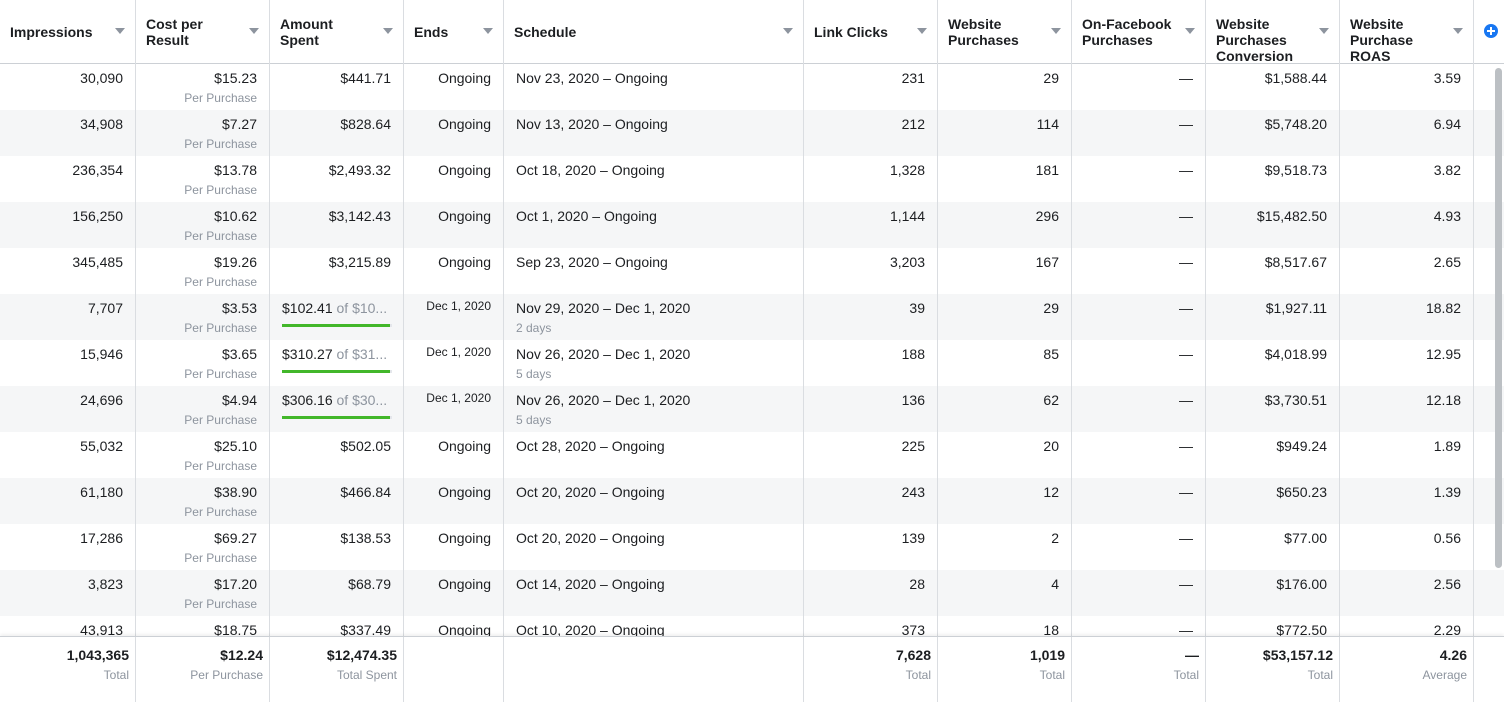 Image resolution: width=1504 pixels, height=702 pixels. Describe the element at coordinates (603, 354) in the screenshot. I see `schedule-value: Nov 26, 2020 – Dec 1, 2020` at that location.